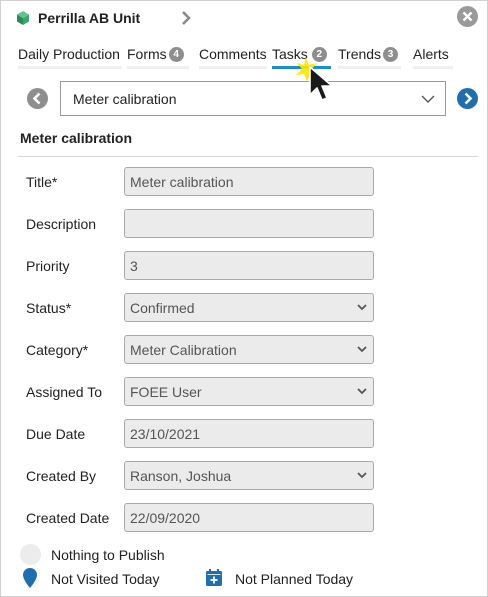  What do you see at coordinates (183, 350) in the screenshot?
I see `category-value: Meter Calibration` at bounding box center [183, 350].